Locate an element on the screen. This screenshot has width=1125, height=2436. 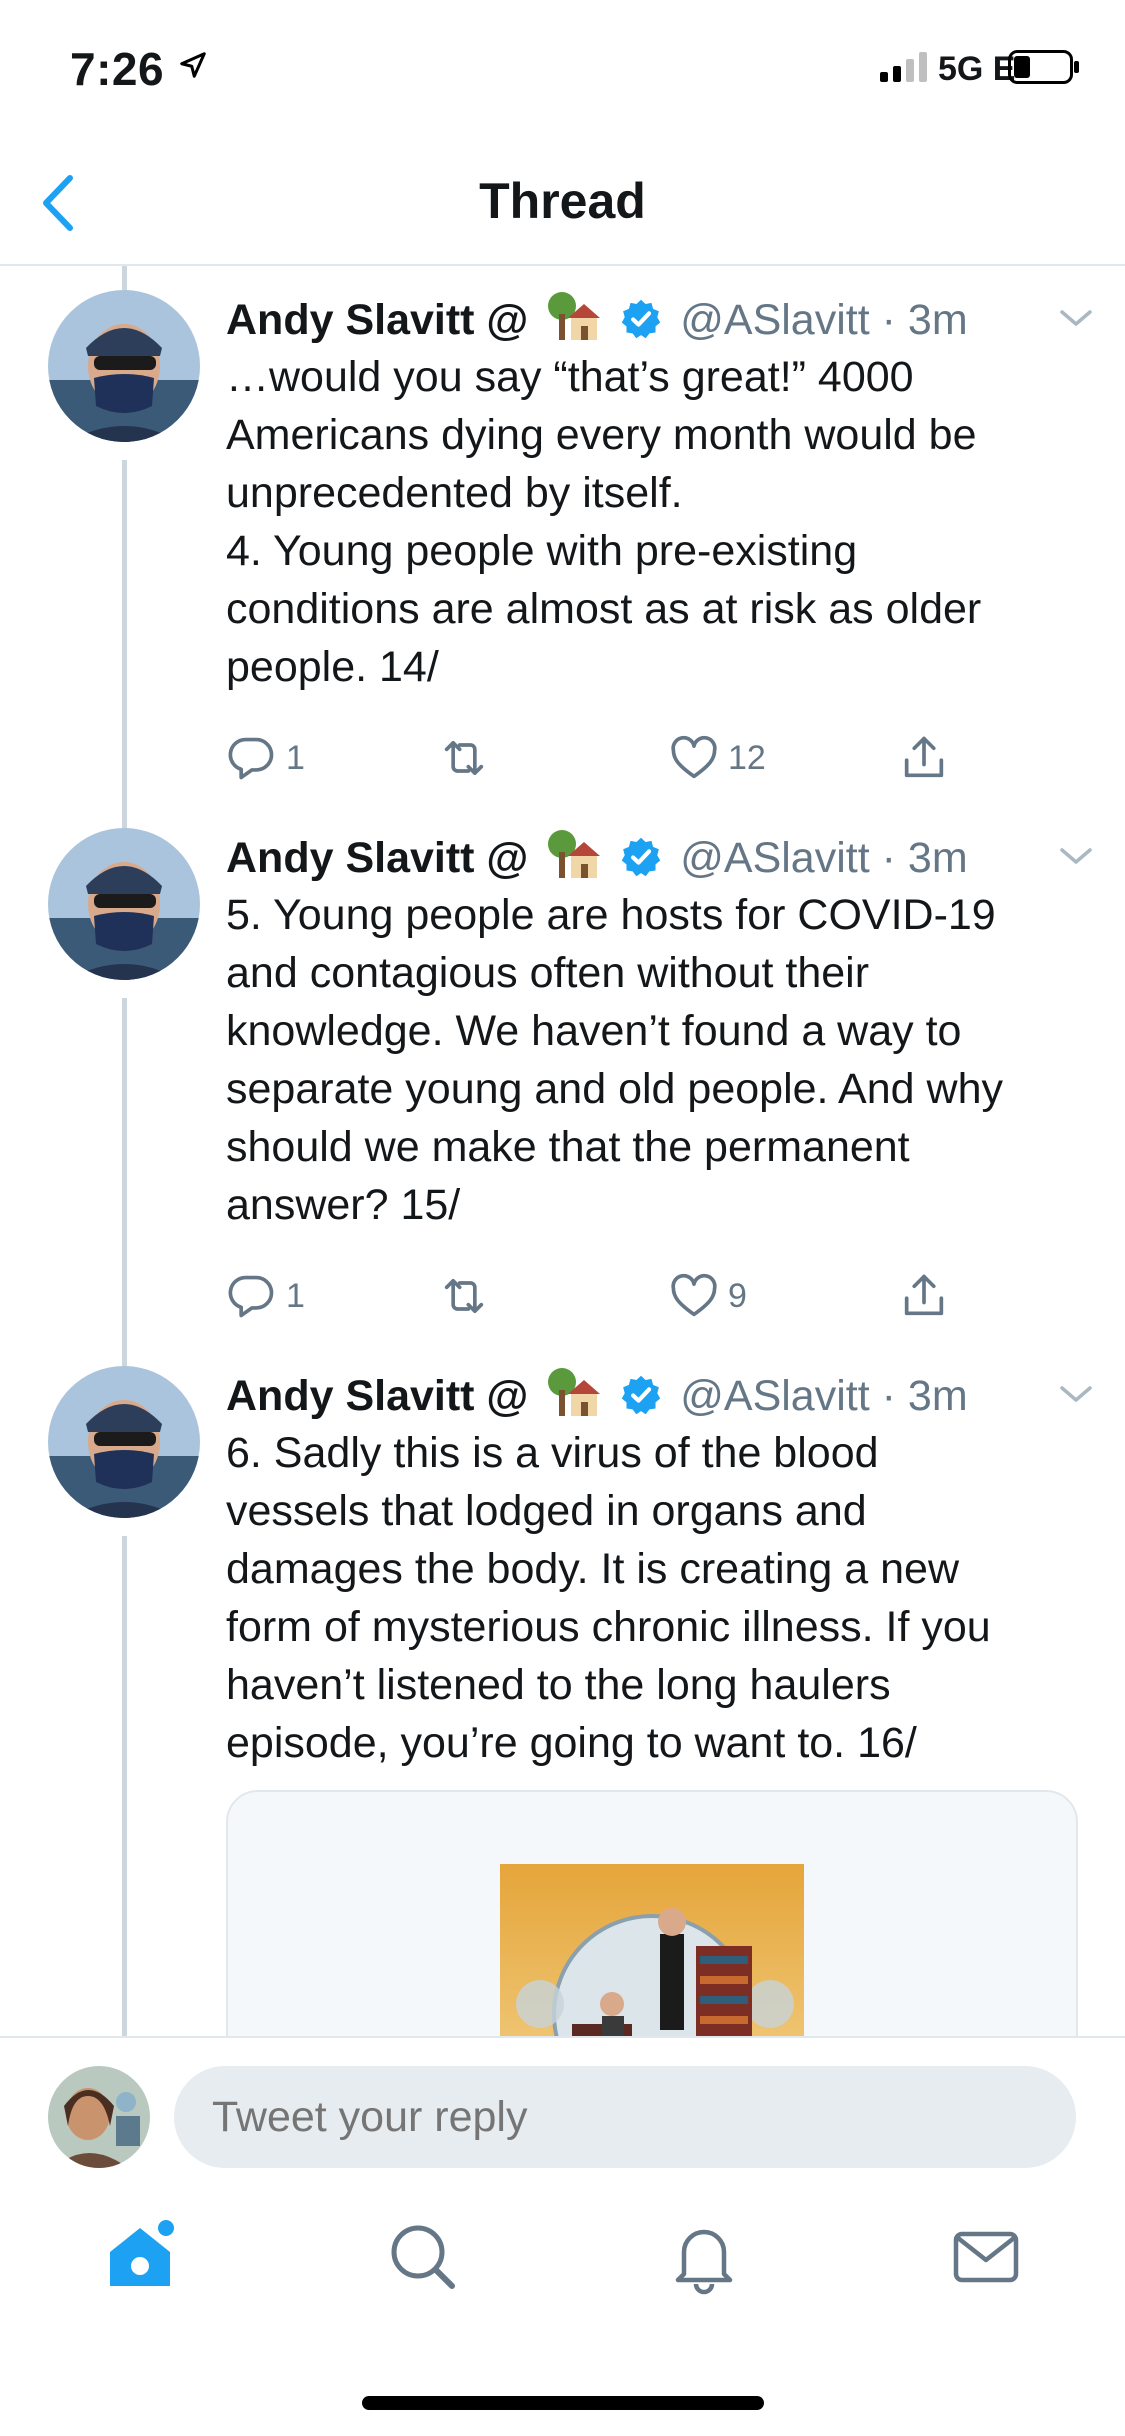
location-arrow-icon is located at coordinates (193, 65).